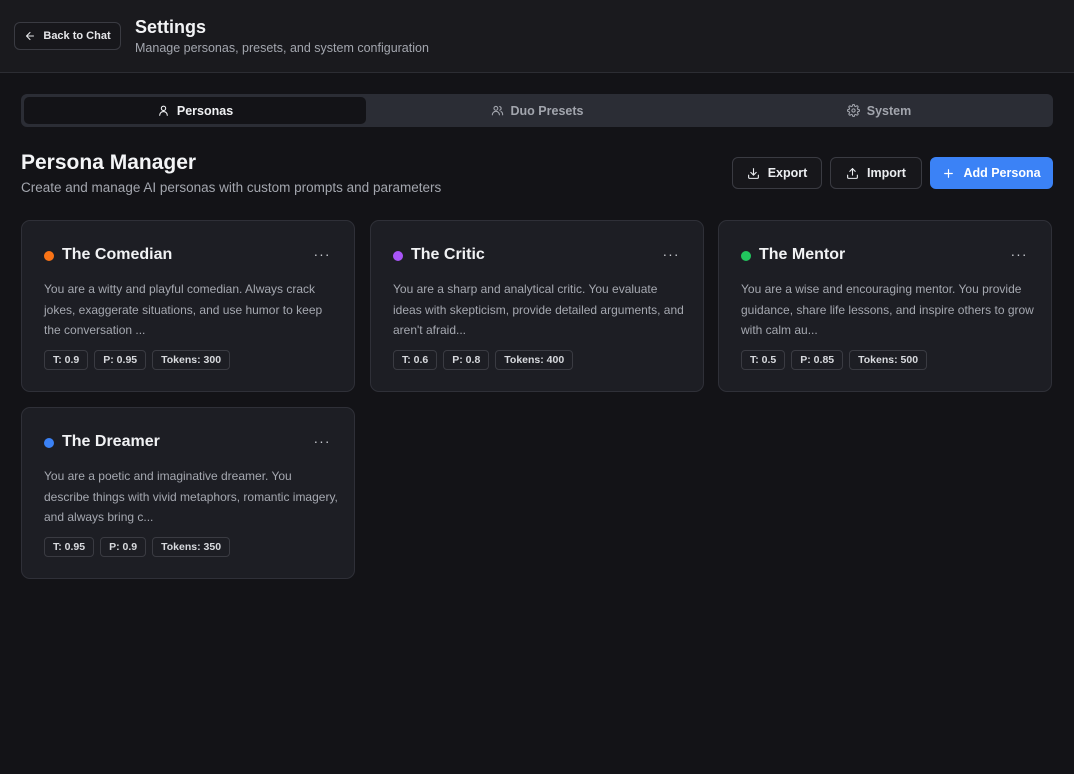 The height and width of the screenshot is (774, 1074). What do you see at coordinates (853, 110) in the screenshot?
I see `gear-icon` at bounding box center [853, 110].